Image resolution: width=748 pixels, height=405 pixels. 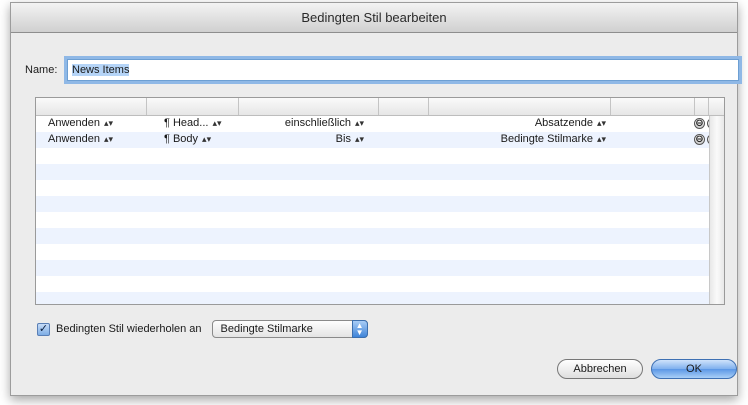 What do you see at coordinates (716, 210) in the screenshot?
I see `table-scrollbar` at bounding box center [716, 210].